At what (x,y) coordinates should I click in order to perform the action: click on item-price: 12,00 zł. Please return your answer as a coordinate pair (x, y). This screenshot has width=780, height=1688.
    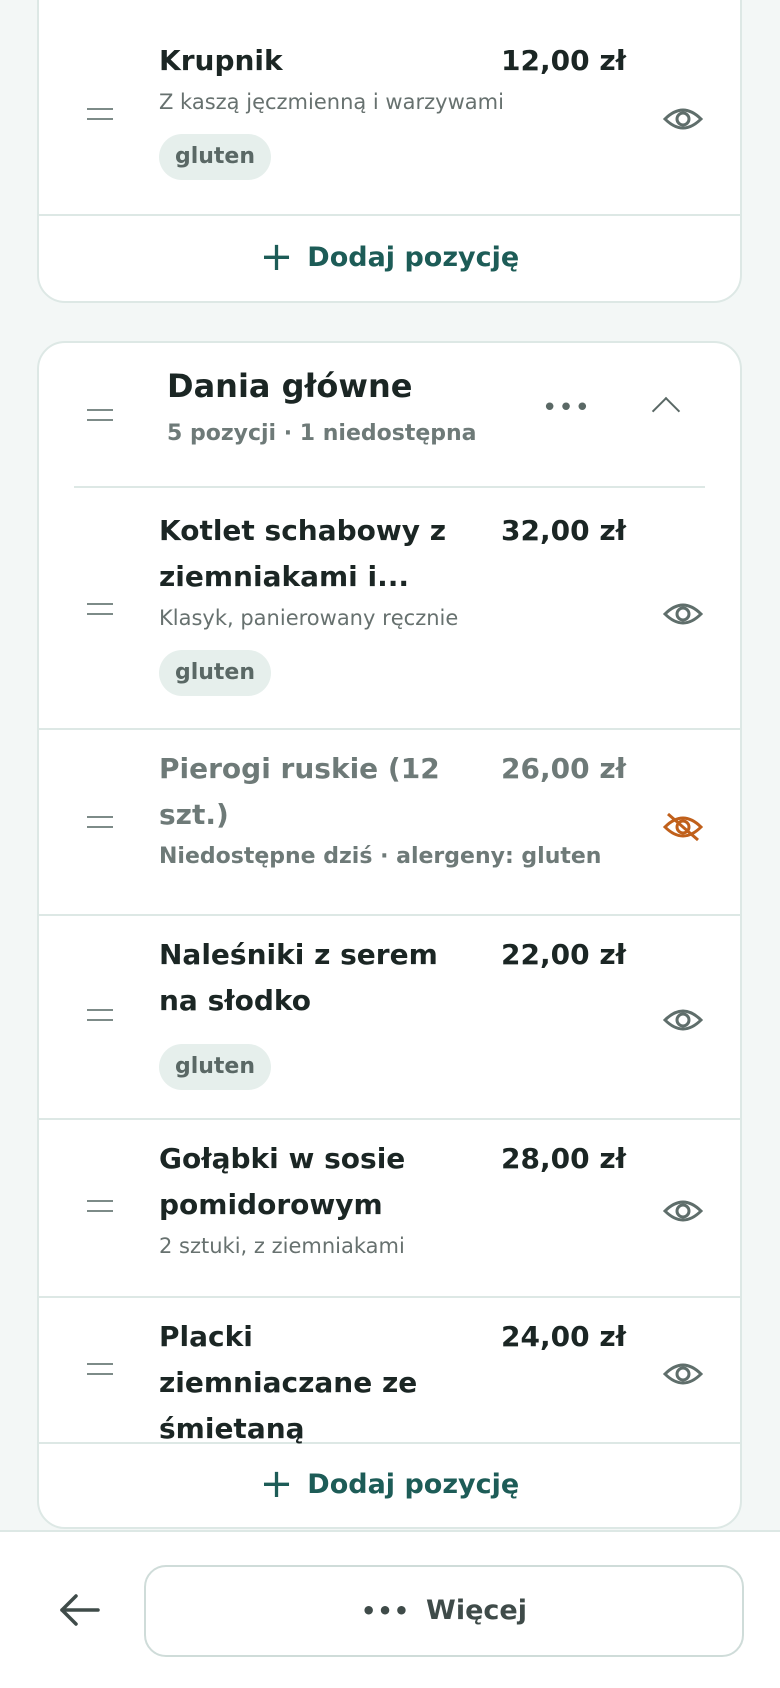
    Looking at the image, I should click on (564, 60).